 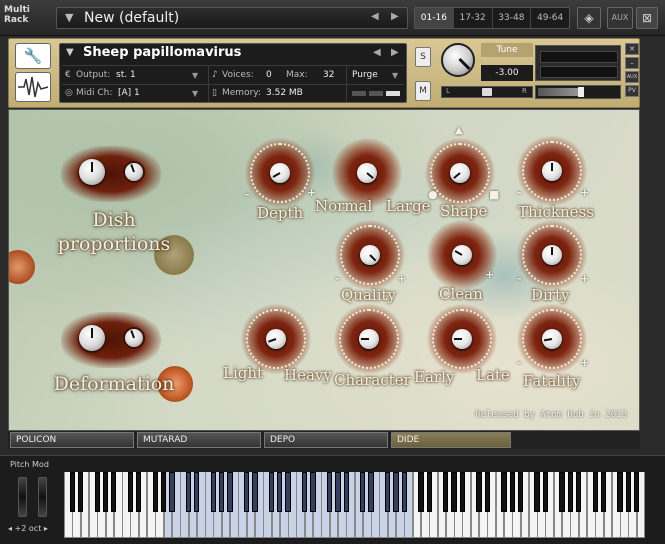 What do you see at coordinates (632, 49) in the screenshot?
I see `close-instrument-icon: ✕` at bounding box center [632, 49].